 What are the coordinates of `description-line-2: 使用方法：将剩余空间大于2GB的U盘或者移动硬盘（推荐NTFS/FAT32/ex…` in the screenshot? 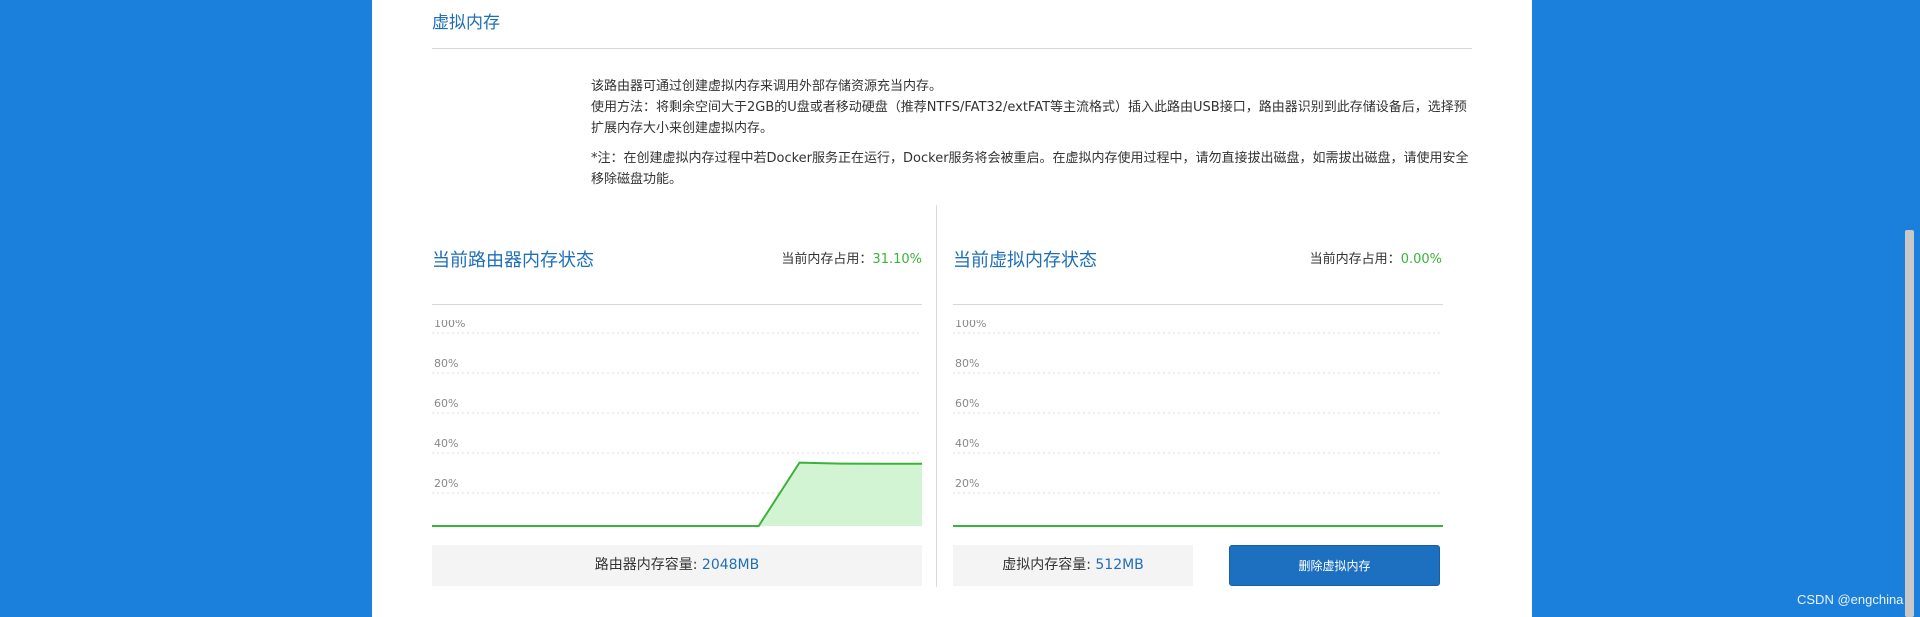 It's located at (1029, 118).